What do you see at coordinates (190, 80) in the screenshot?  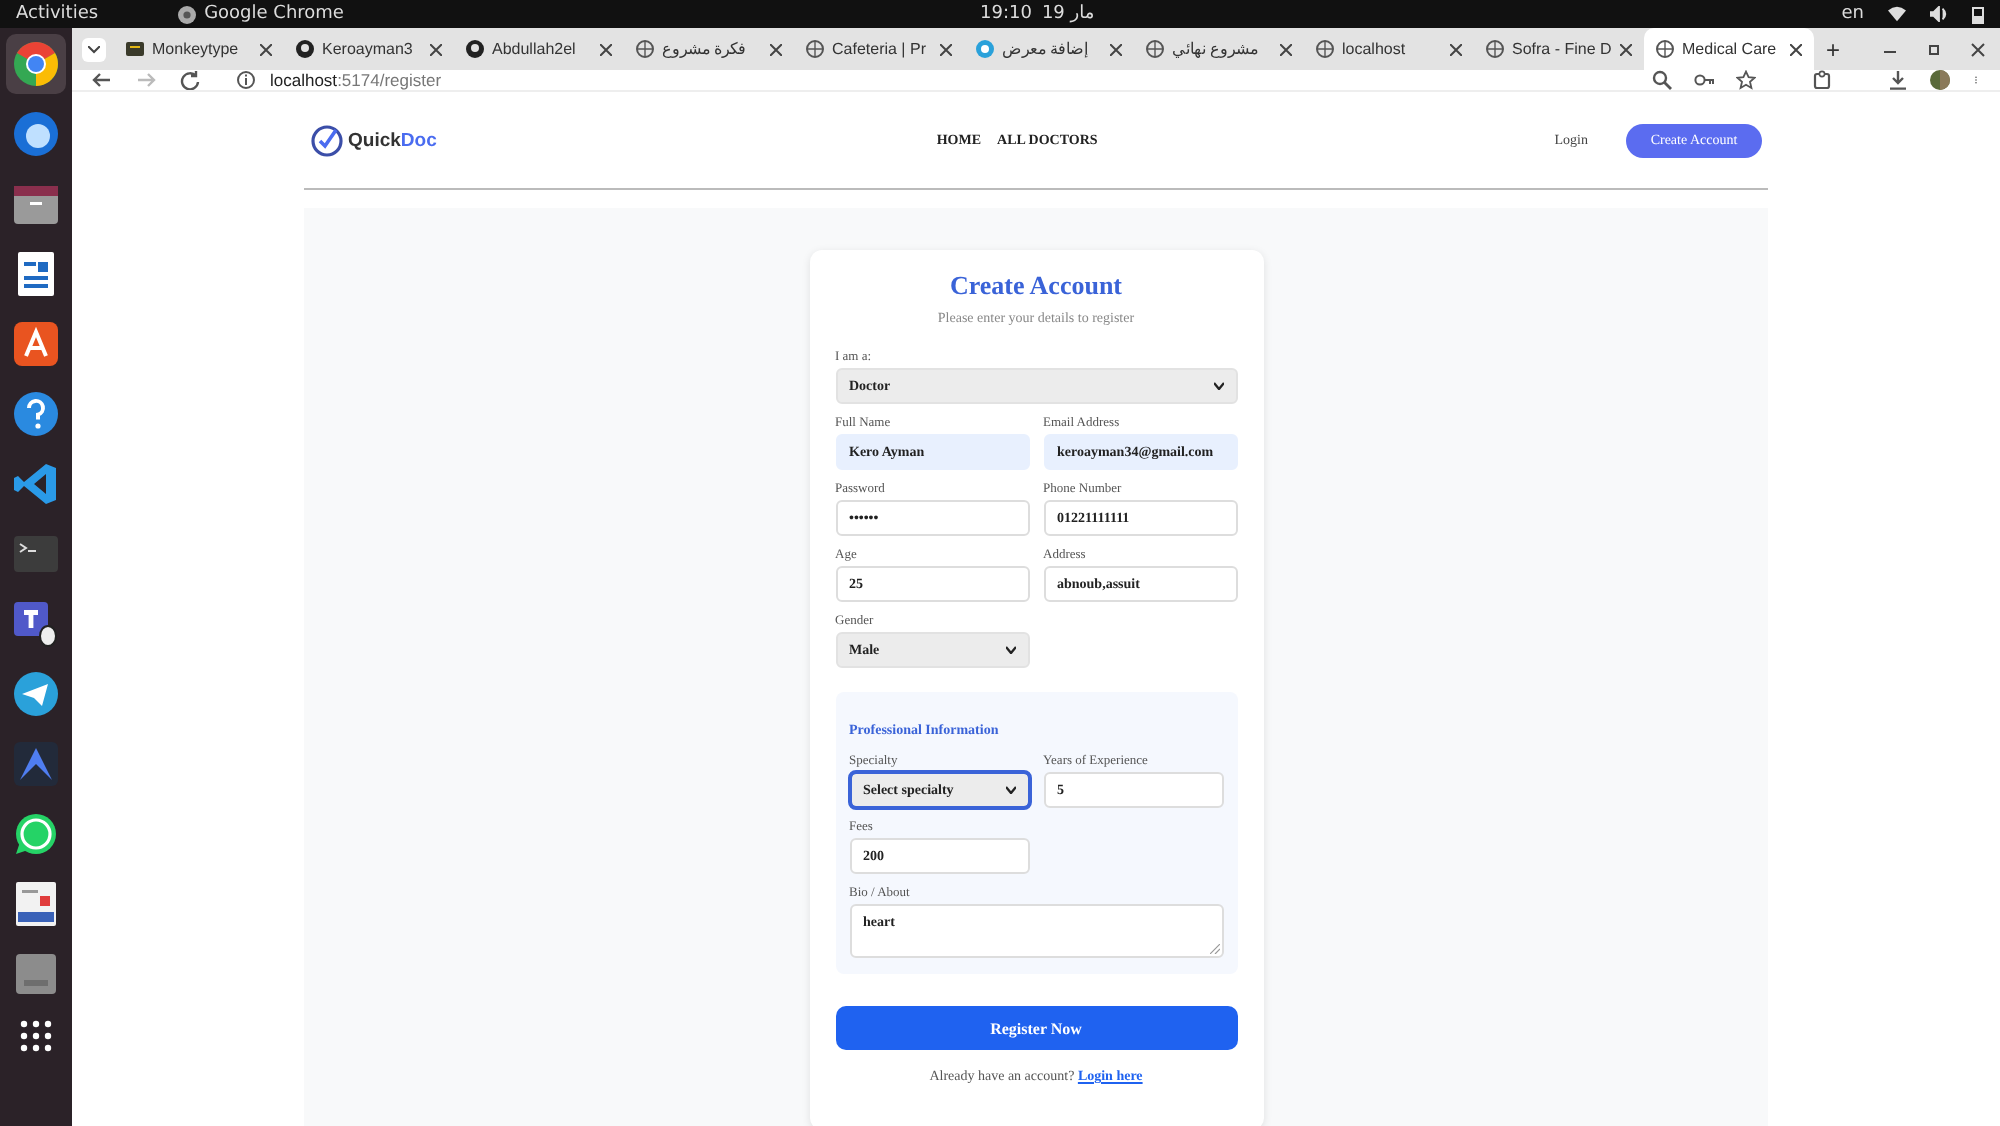 I see `reload-icon` at bounding box center [190, 80].